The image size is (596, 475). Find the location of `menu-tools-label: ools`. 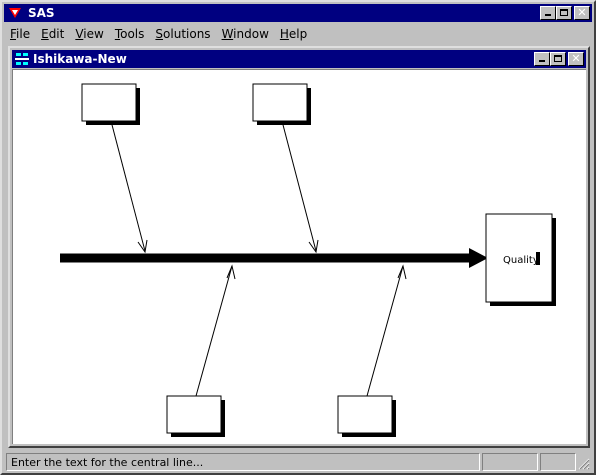

menu-tools-label: ools is located at coordinates (132, 34).